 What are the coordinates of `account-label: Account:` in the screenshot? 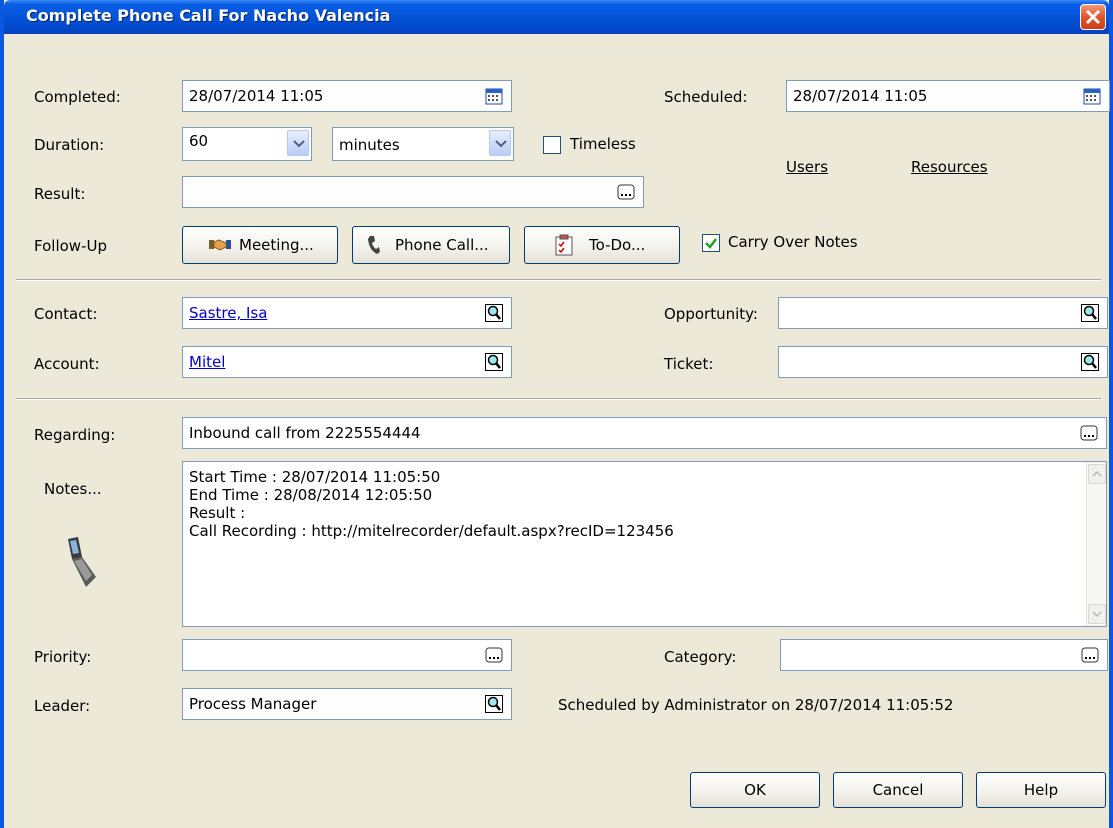 It's located at (67, 364).